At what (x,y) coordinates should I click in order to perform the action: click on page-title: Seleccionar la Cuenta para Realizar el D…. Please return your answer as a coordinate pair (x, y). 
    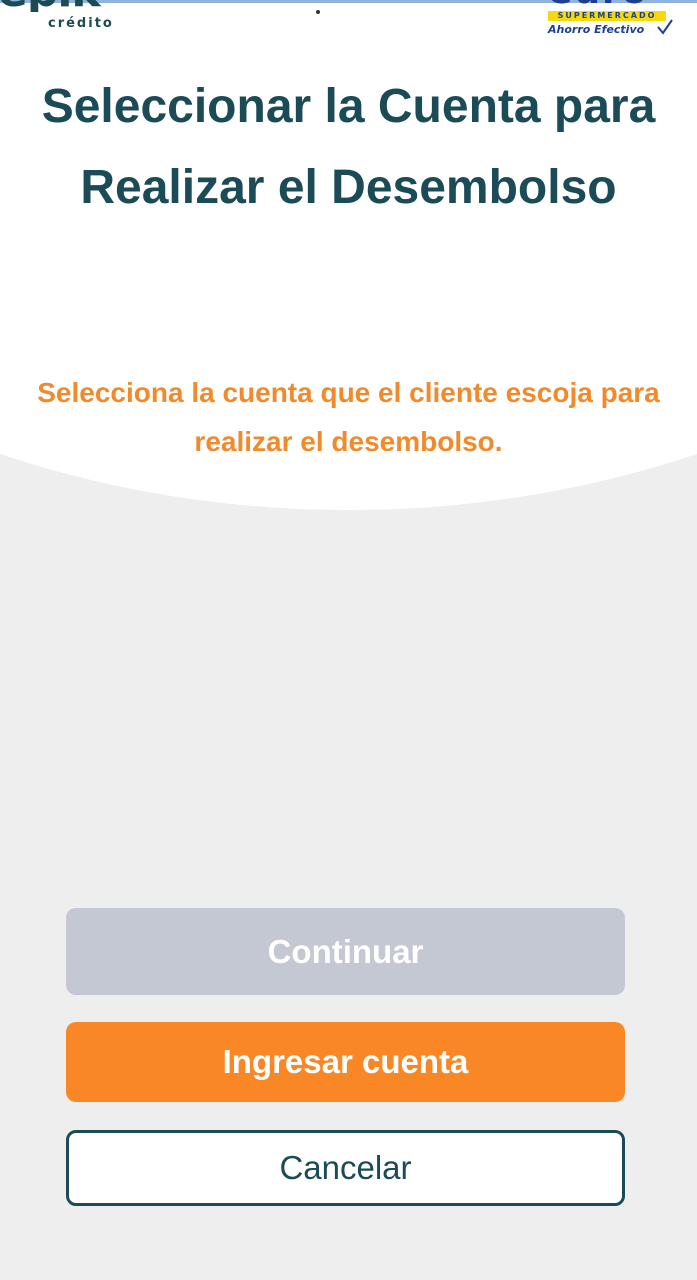
    Looking at the image, I should click on (348, 147).